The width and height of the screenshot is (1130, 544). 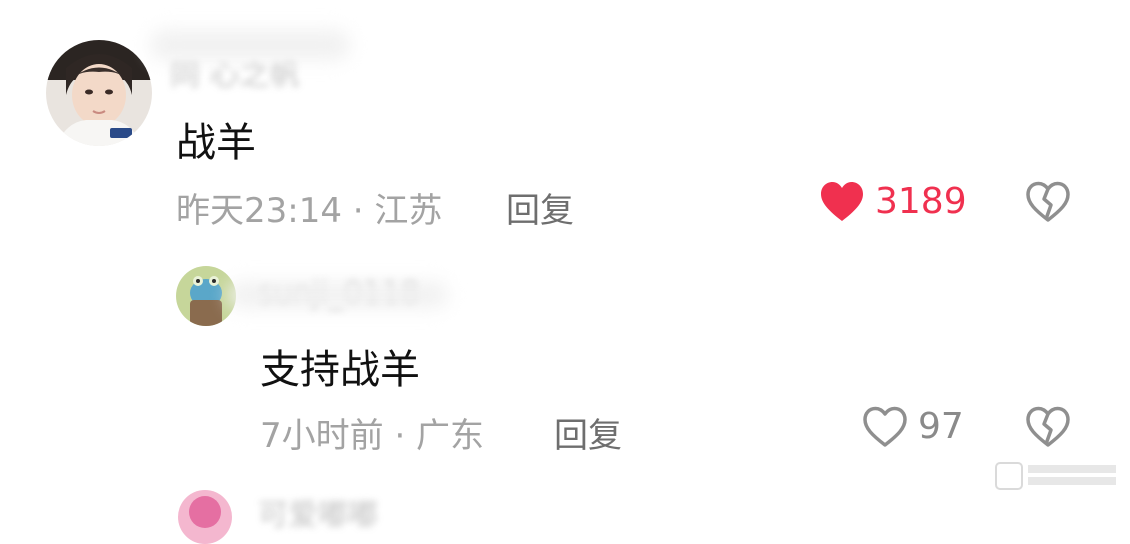 I want to click on heart-filled-icon, so click(x=842, y=202).